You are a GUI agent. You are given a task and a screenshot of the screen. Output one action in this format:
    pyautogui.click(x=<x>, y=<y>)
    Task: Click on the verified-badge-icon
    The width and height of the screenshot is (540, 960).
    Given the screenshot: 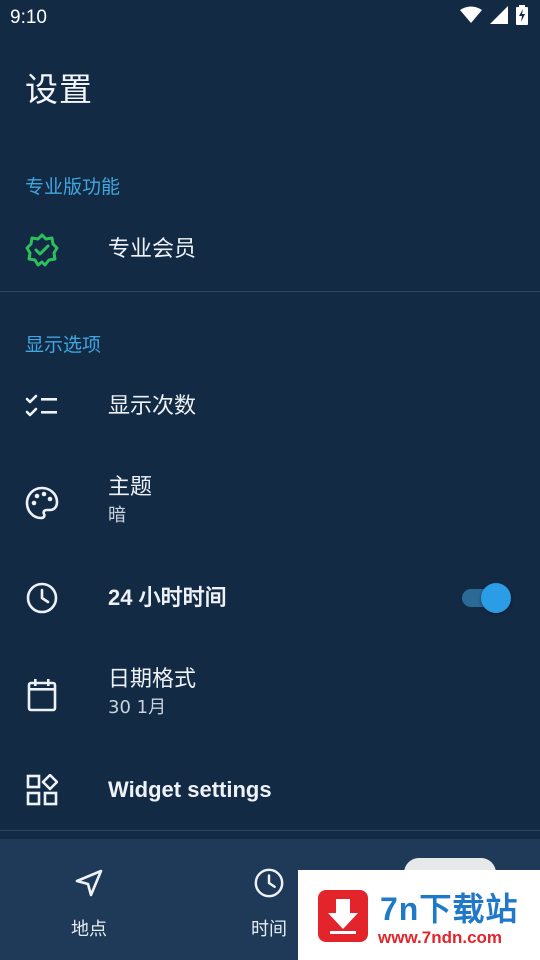 What is the action you would take?
    pyautogui.click(x=42, y=250)
    